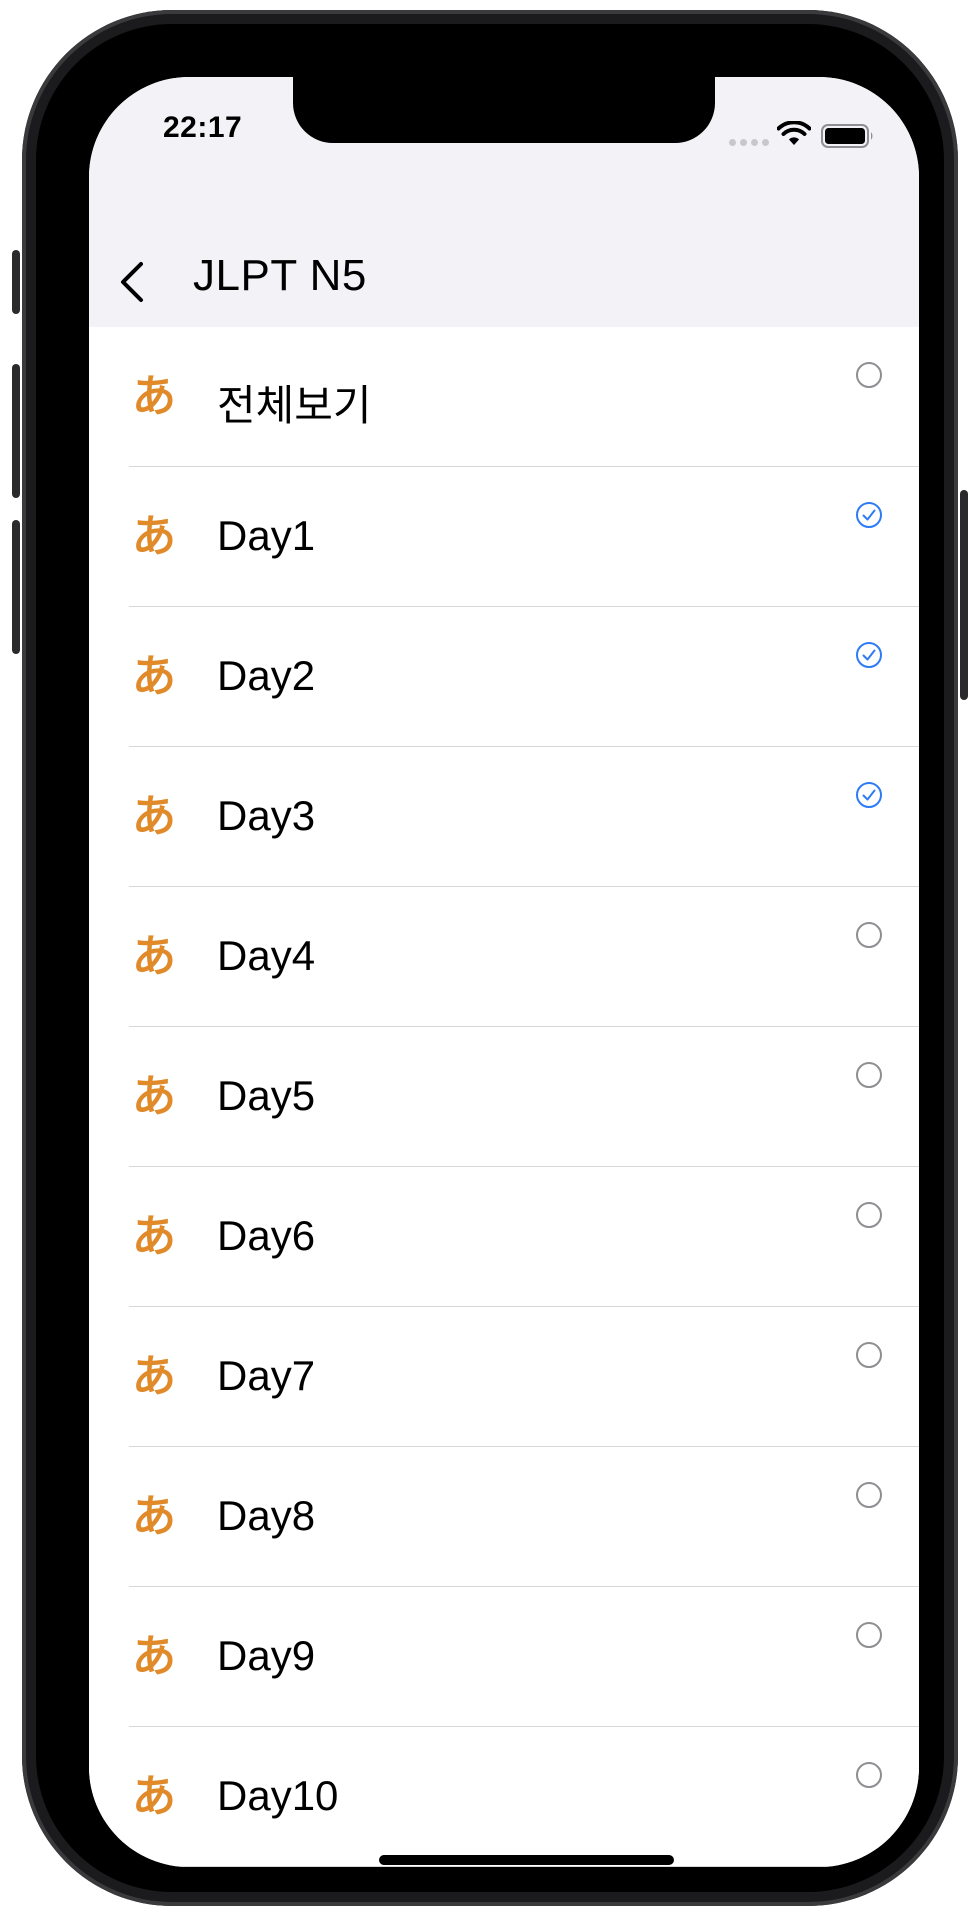 This screenshot has width=980, height=1915. What do you see at coordinates (504, 677) in the screenshot?
I see `list-item: あ Day2` at bounding box center [504, 677].